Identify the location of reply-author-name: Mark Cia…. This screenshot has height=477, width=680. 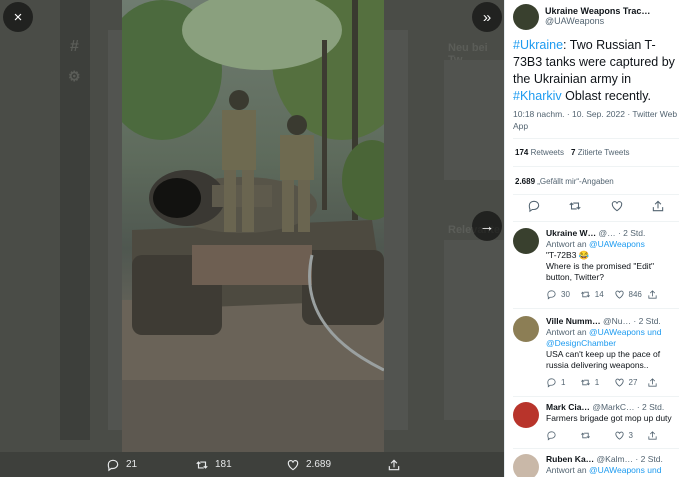
(568, 407).